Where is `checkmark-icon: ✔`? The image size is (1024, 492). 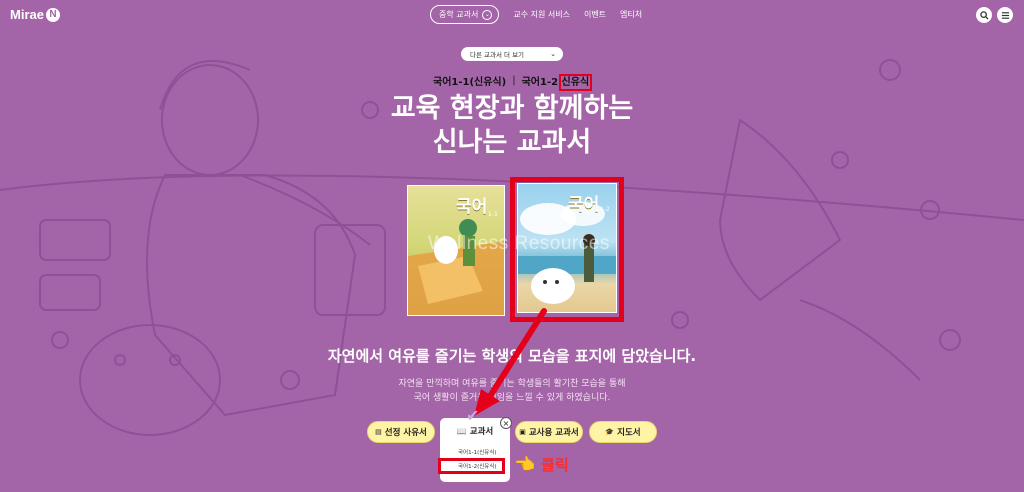 checkmark-icon: ✔ is located at coordinates (473, 415).